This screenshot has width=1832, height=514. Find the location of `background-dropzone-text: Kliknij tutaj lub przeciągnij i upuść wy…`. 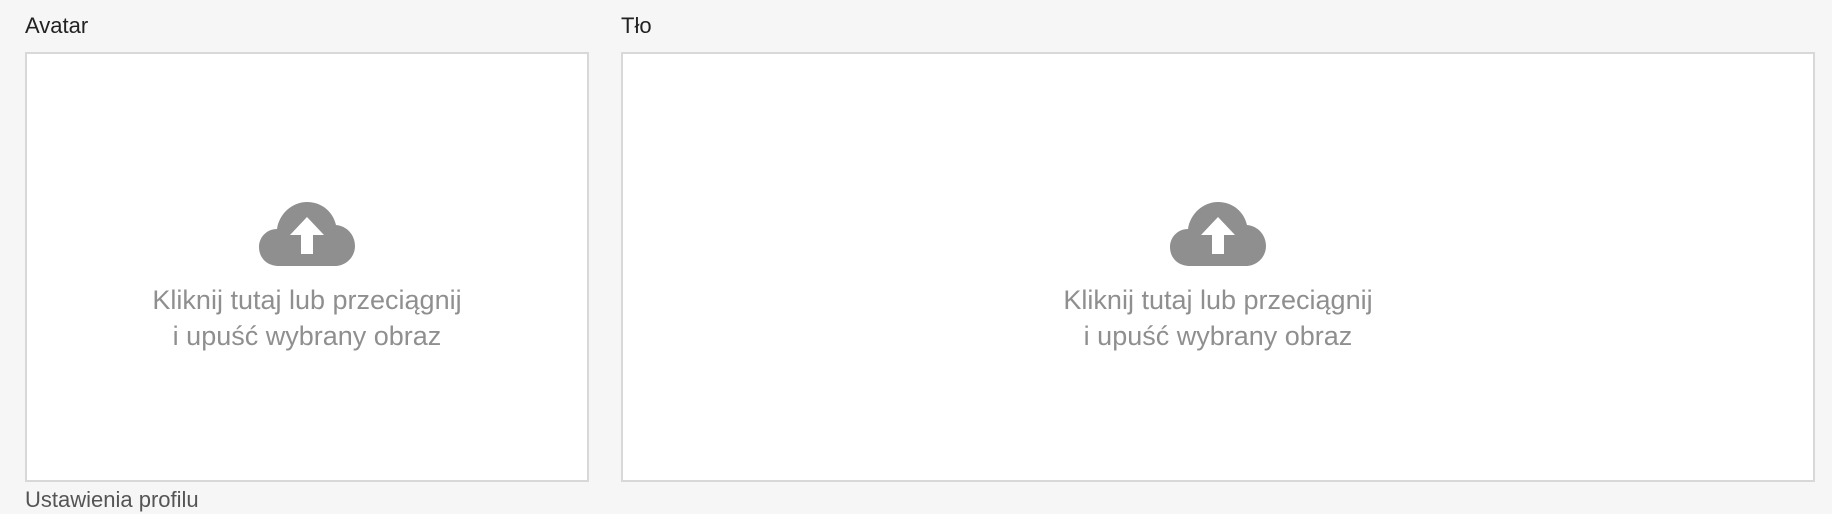

background-dropzone-text: Kliknij tutaj lub przeciągnij i upuść wy… is located at coordinates (1218, 318).